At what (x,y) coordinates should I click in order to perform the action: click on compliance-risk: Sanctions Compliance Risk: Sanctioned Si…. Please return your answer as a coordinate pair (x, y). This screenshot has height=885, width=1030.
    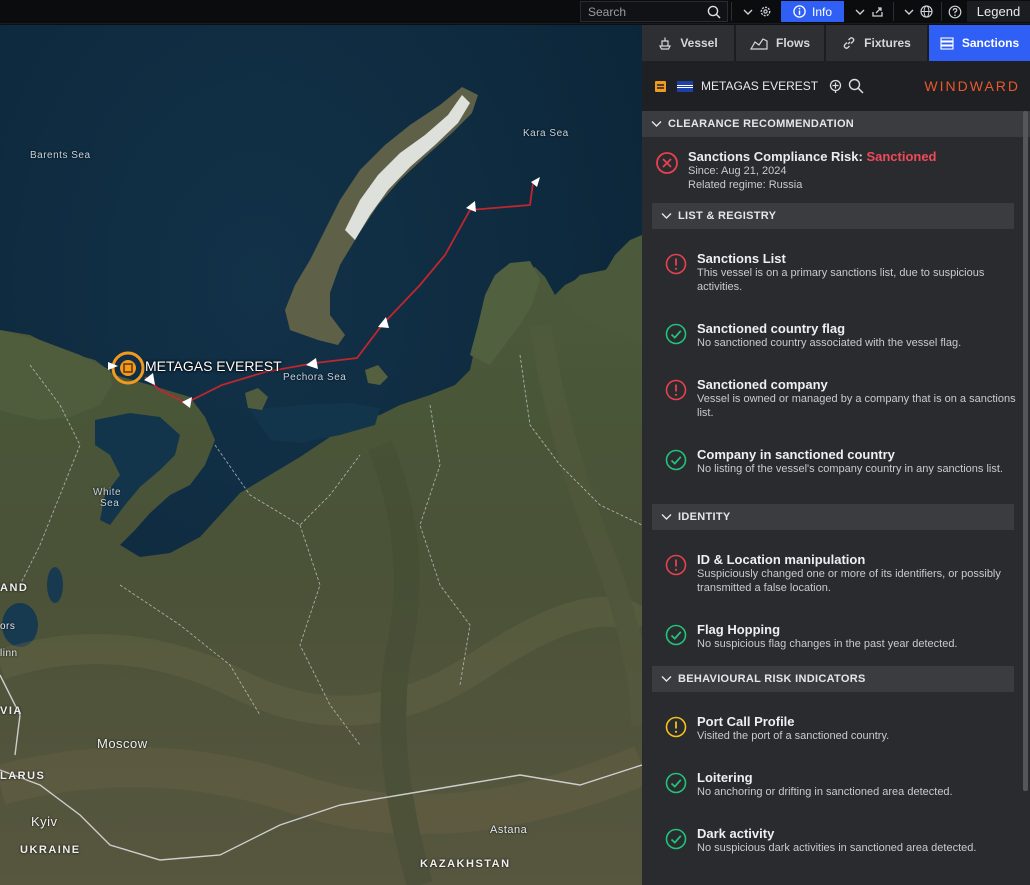
    Looking at the image, I should click on (836, 170).